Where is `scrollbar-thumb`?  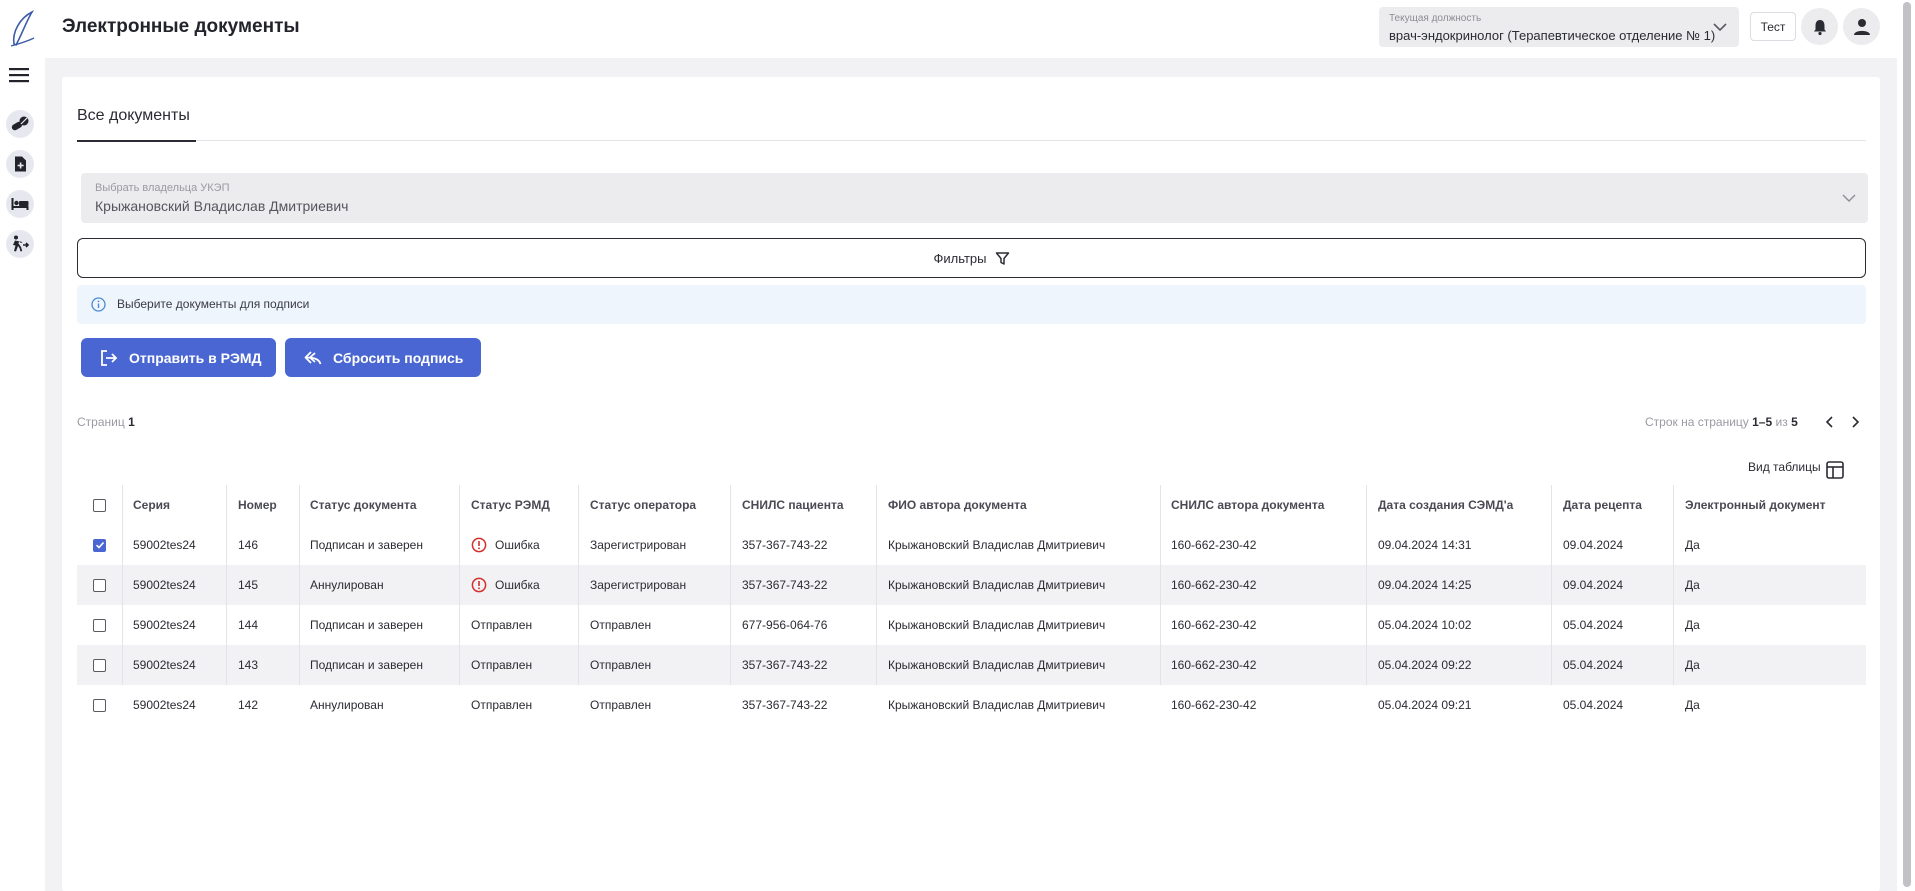
scrollbar-thumb is located at coordinates (1907, 444).